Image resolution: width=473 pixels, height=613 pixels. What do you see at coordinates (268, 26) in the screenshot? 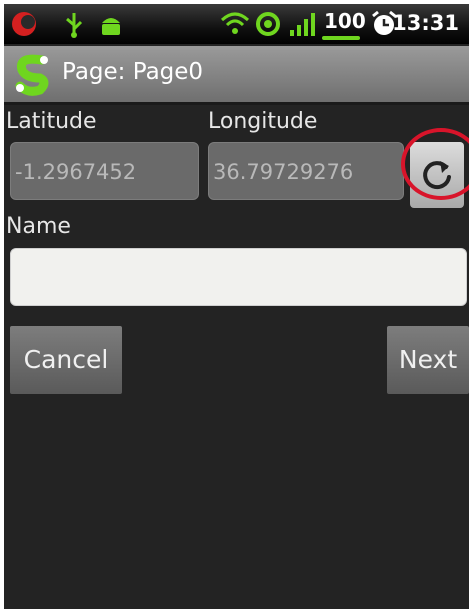
I see `sync-icon` at bounding box center [268, 26].